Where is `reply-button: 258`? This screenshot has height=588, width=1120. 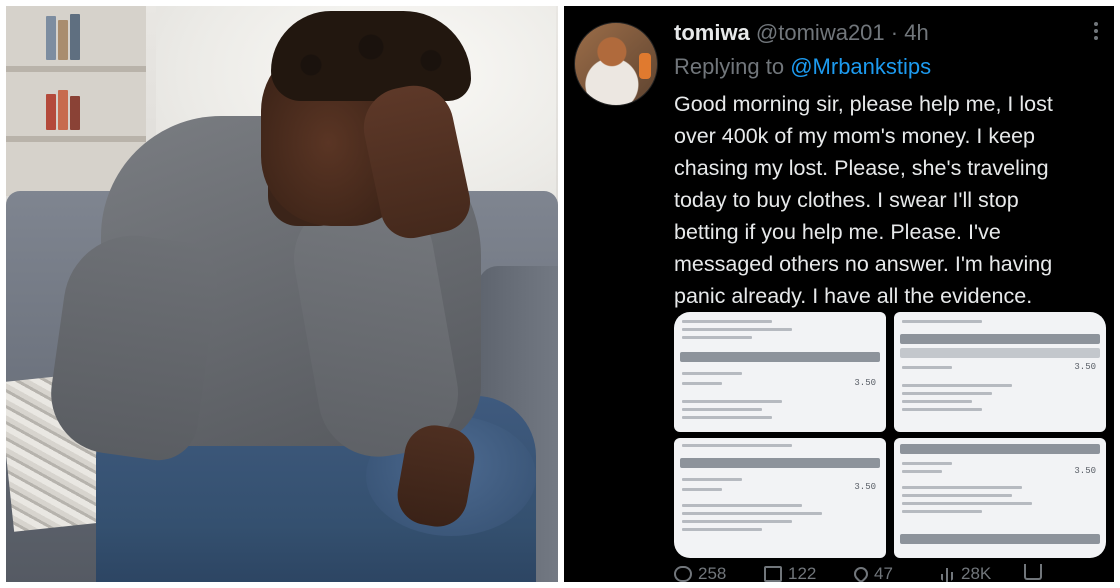
reply-button: 258 is located at coordinates (700, 573).